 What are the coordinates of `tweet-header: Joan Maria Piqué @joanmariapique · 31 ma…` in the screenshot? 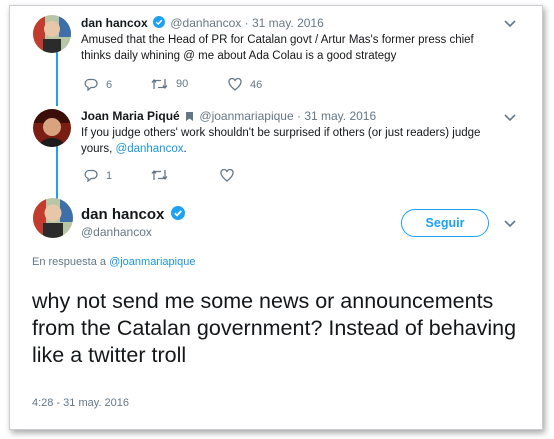 It's located at (228, 116).